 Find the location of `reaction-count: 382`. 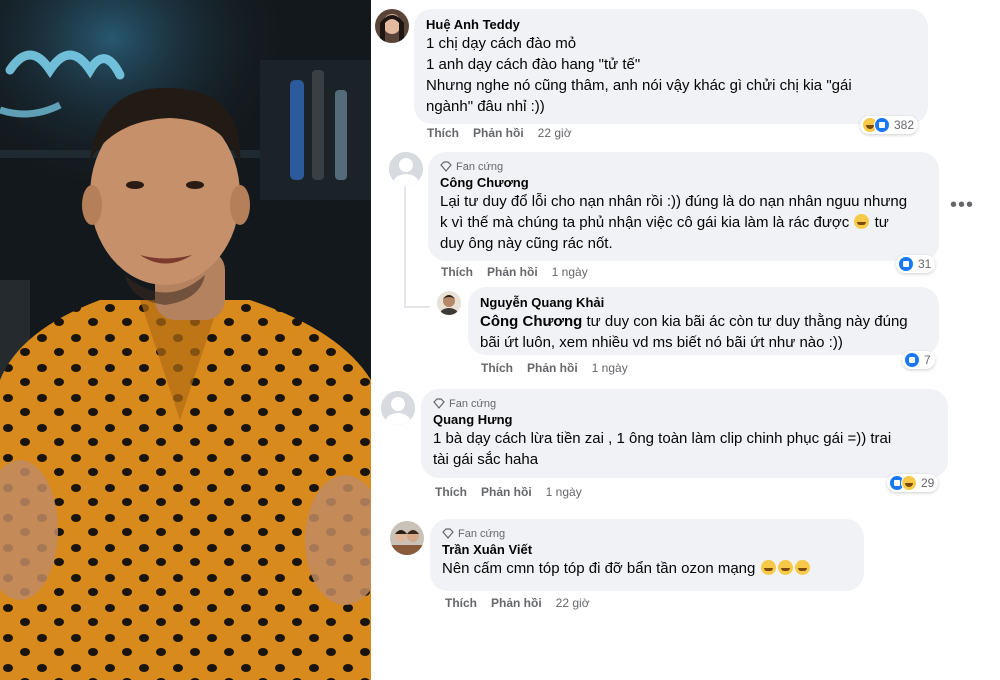

reaction-count: 382 is located at coordinates (904, 125).